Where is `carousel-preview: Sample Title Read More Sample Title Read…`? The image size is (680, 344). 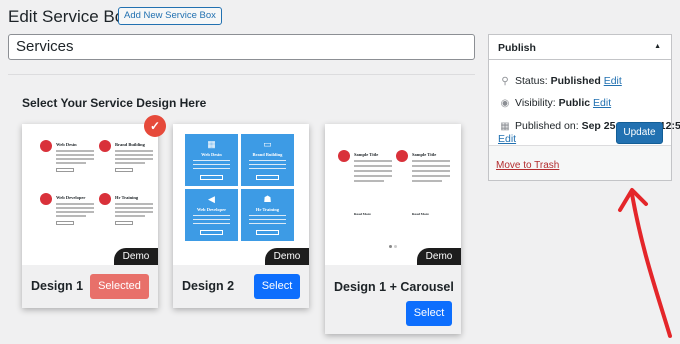
carousel-preview: Sample Title Read More Sample Title Read… is located at coordinates (393, 194).